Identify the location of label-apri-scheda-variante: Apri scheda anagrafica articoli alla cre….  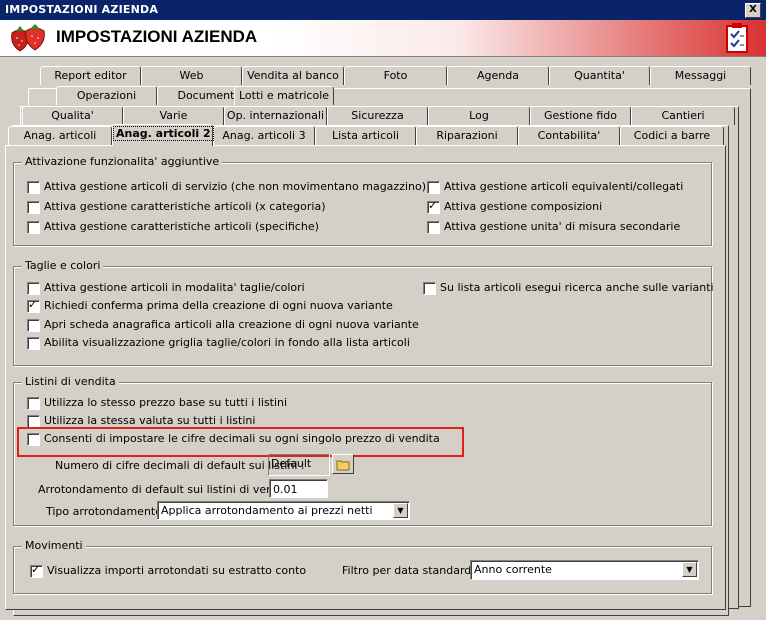
(231, 324).